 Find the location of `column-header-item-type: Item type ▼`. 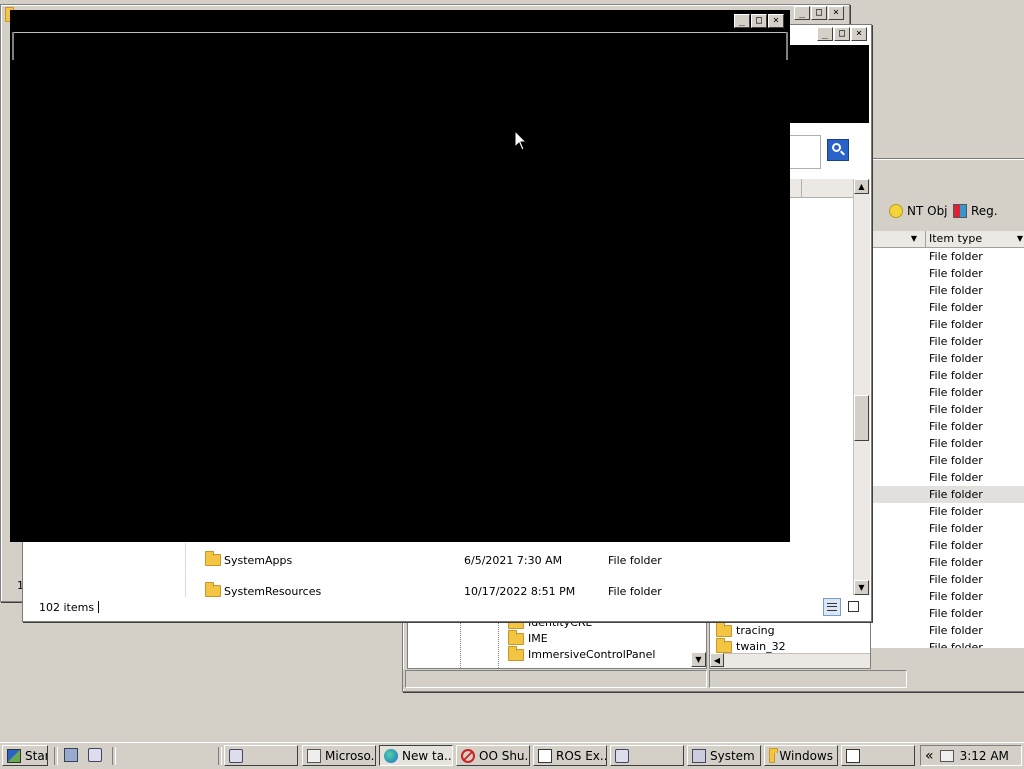

column-header-item-type: Item type ▼ is located at coordinates (974, 239).